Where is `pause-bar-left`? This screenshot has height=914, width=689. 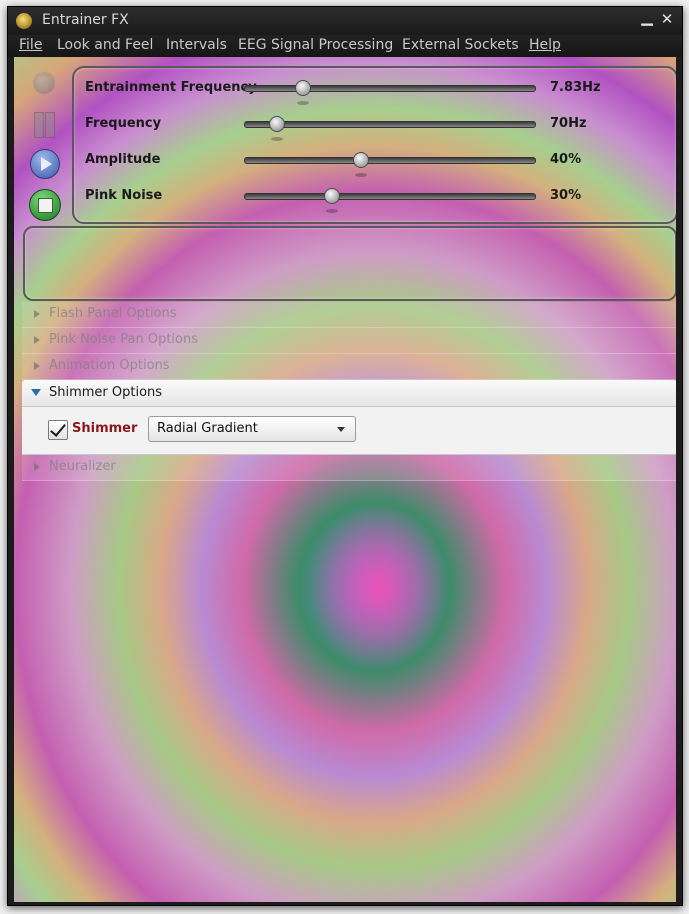
pause-bar-left is located at coordinates (39, 125).